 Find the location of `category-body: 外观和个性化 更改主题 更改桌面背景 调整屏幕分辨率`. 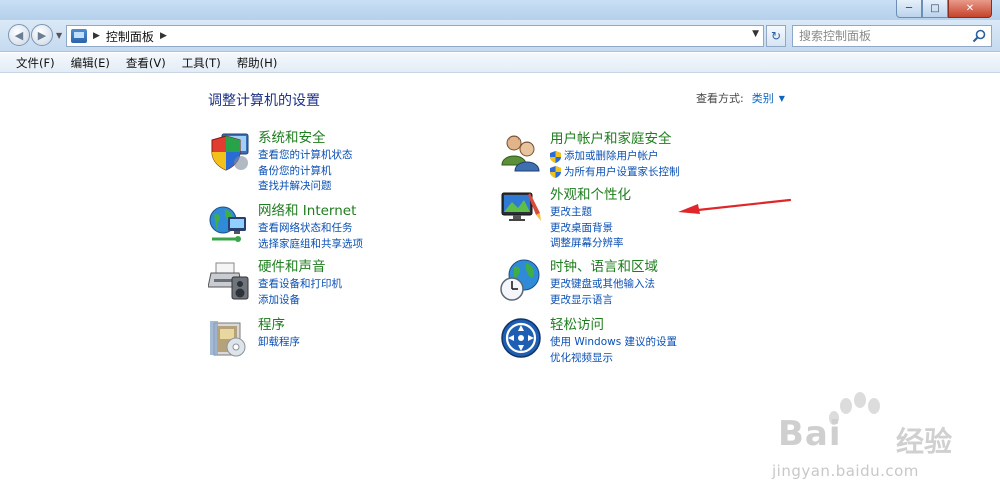

category-body: 外观和个性化 更改主题 更改桌面背景 调整屏幕分辨率 is located at coordinates (590, 219).